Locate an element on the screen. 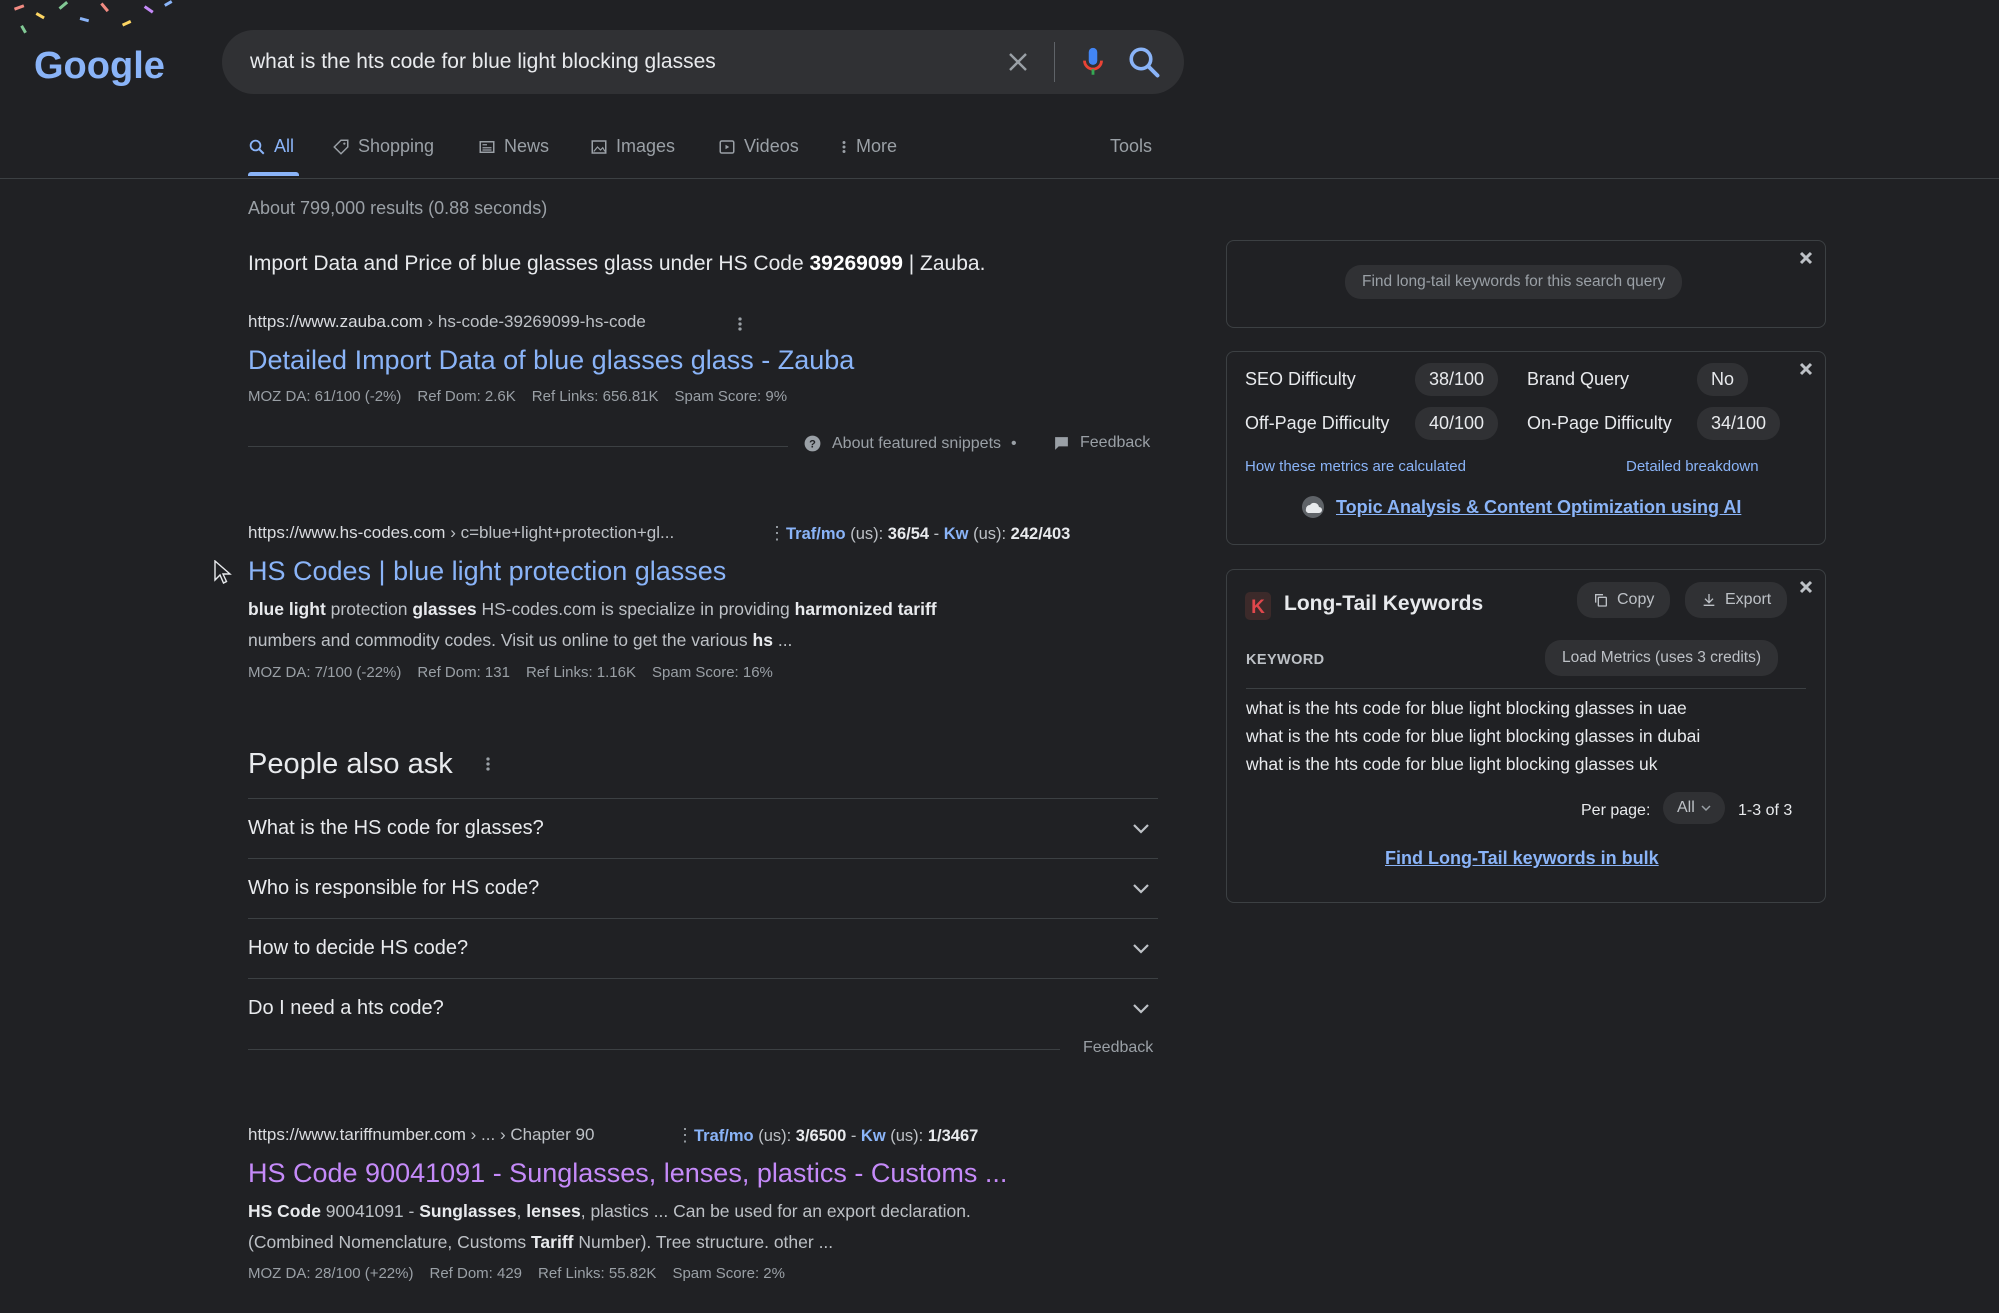  paa-feedback-button: Feedback is located at coordinates (1118, 1048).